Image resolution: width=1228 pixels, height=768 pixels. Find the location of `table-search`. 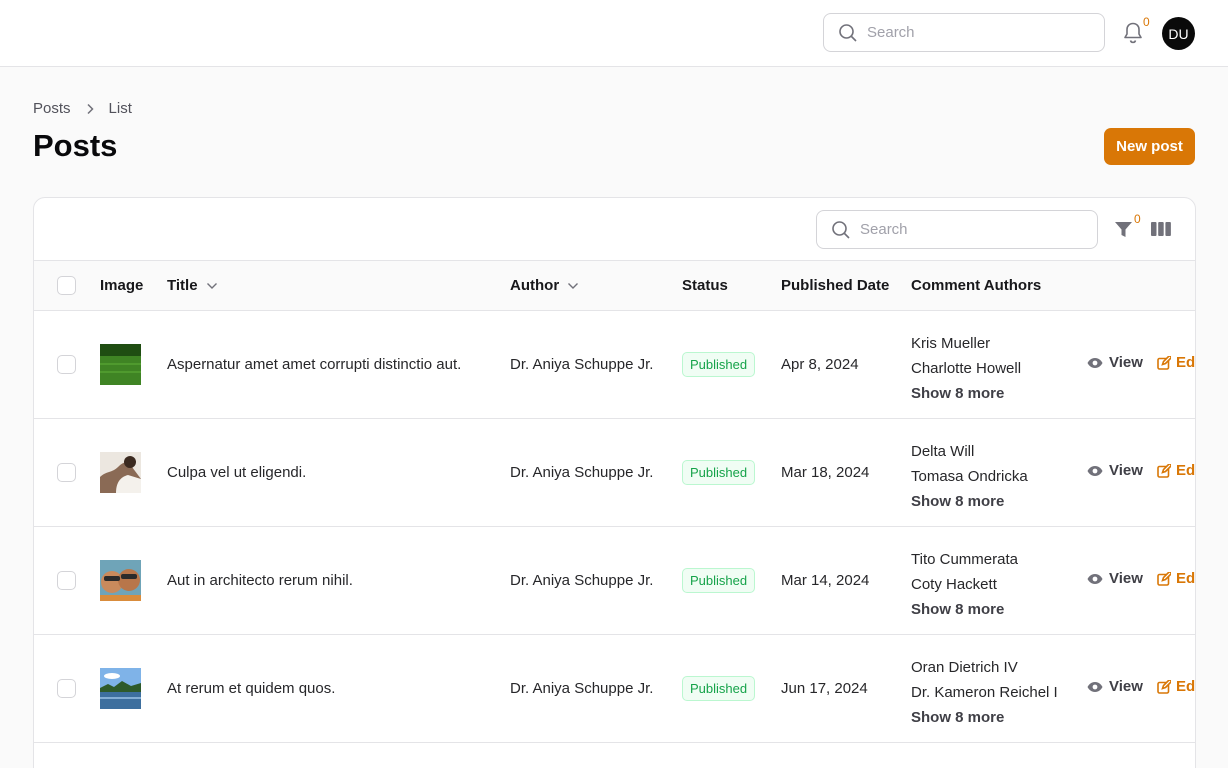

table-search is located at coordinates (957, 229).